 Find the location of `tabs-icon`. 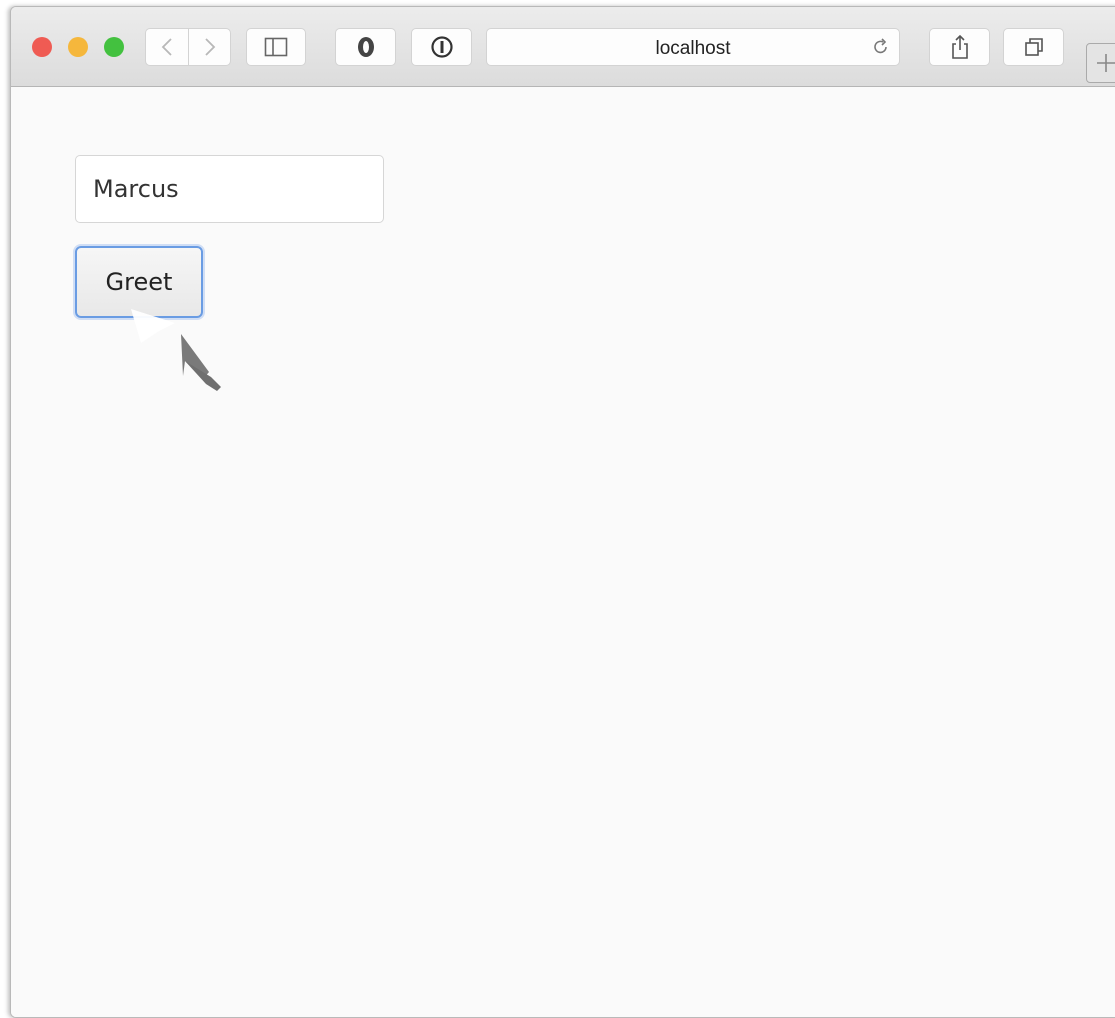

tabs-icon is located at coordinates (1034, 47).